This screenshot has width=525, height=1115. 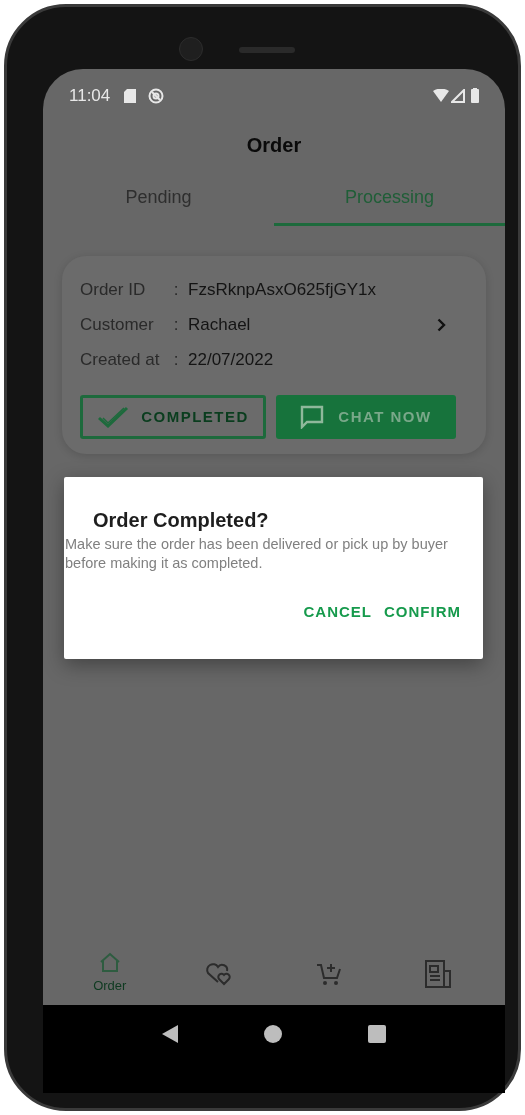 What do you see at coordinates (328, 974) in the screenshot?
I see `cart-plus-icon` at bounding box center [328, 974].